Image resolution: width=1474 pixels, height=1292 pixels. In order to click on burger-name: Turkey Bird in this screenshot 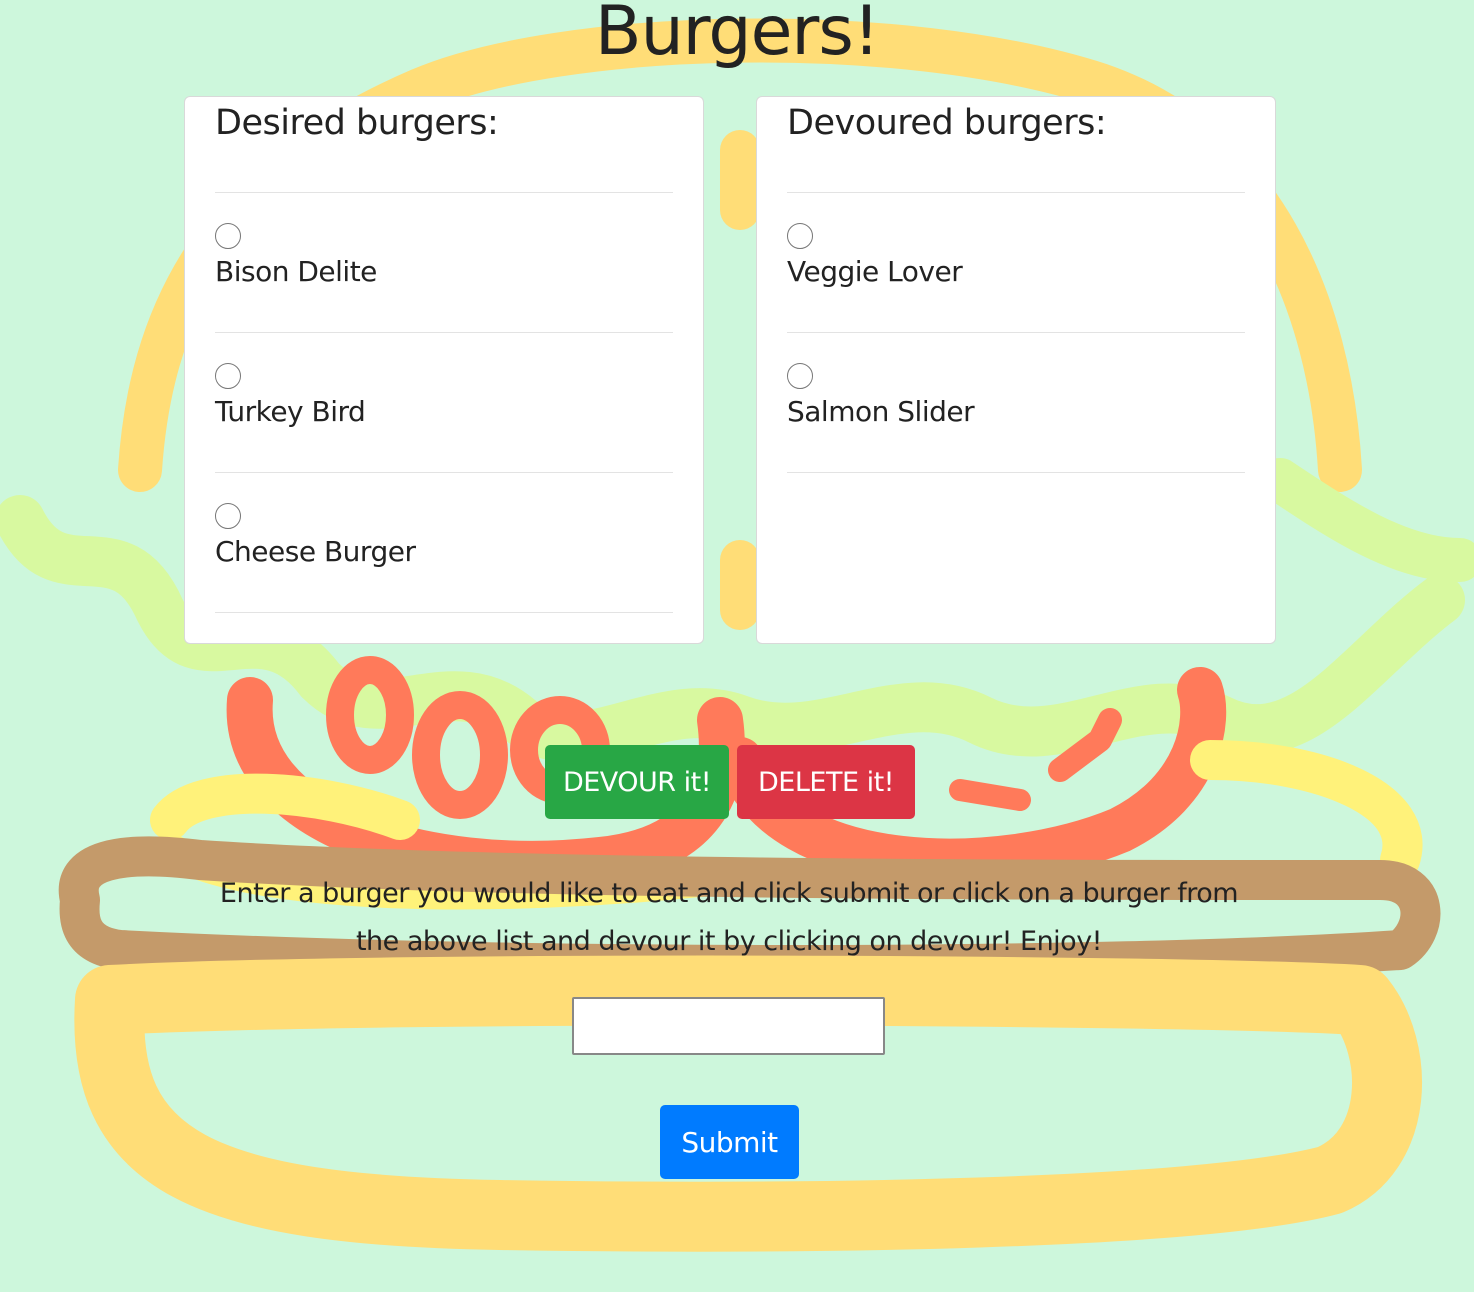, I will do `click(290, 411)`.